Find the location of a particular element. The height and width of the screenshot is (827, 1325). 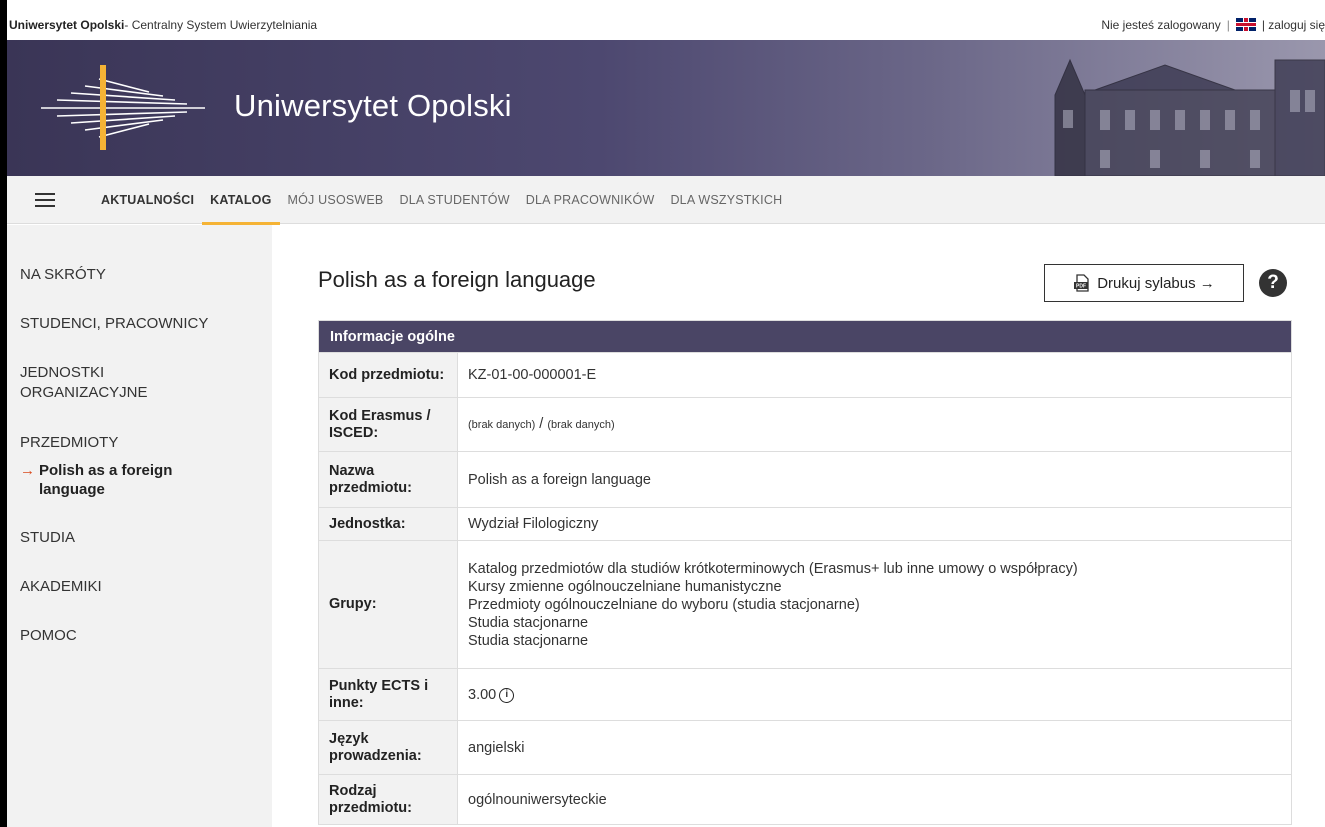

row-label: Kod przedmiotu: is located at coordinates (388, 375).